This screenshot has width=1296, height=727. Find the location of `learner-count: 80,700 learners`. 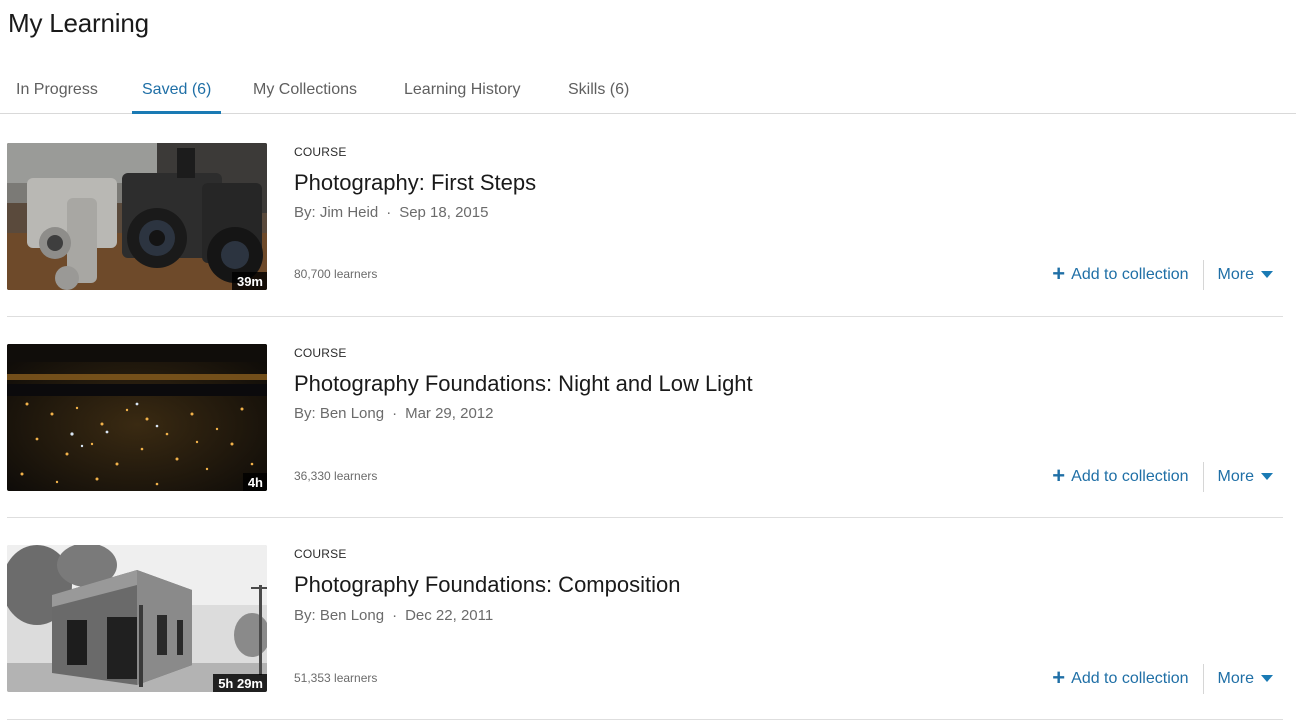

learner-count: 80,700 learners is located at coordinates (336, 274).